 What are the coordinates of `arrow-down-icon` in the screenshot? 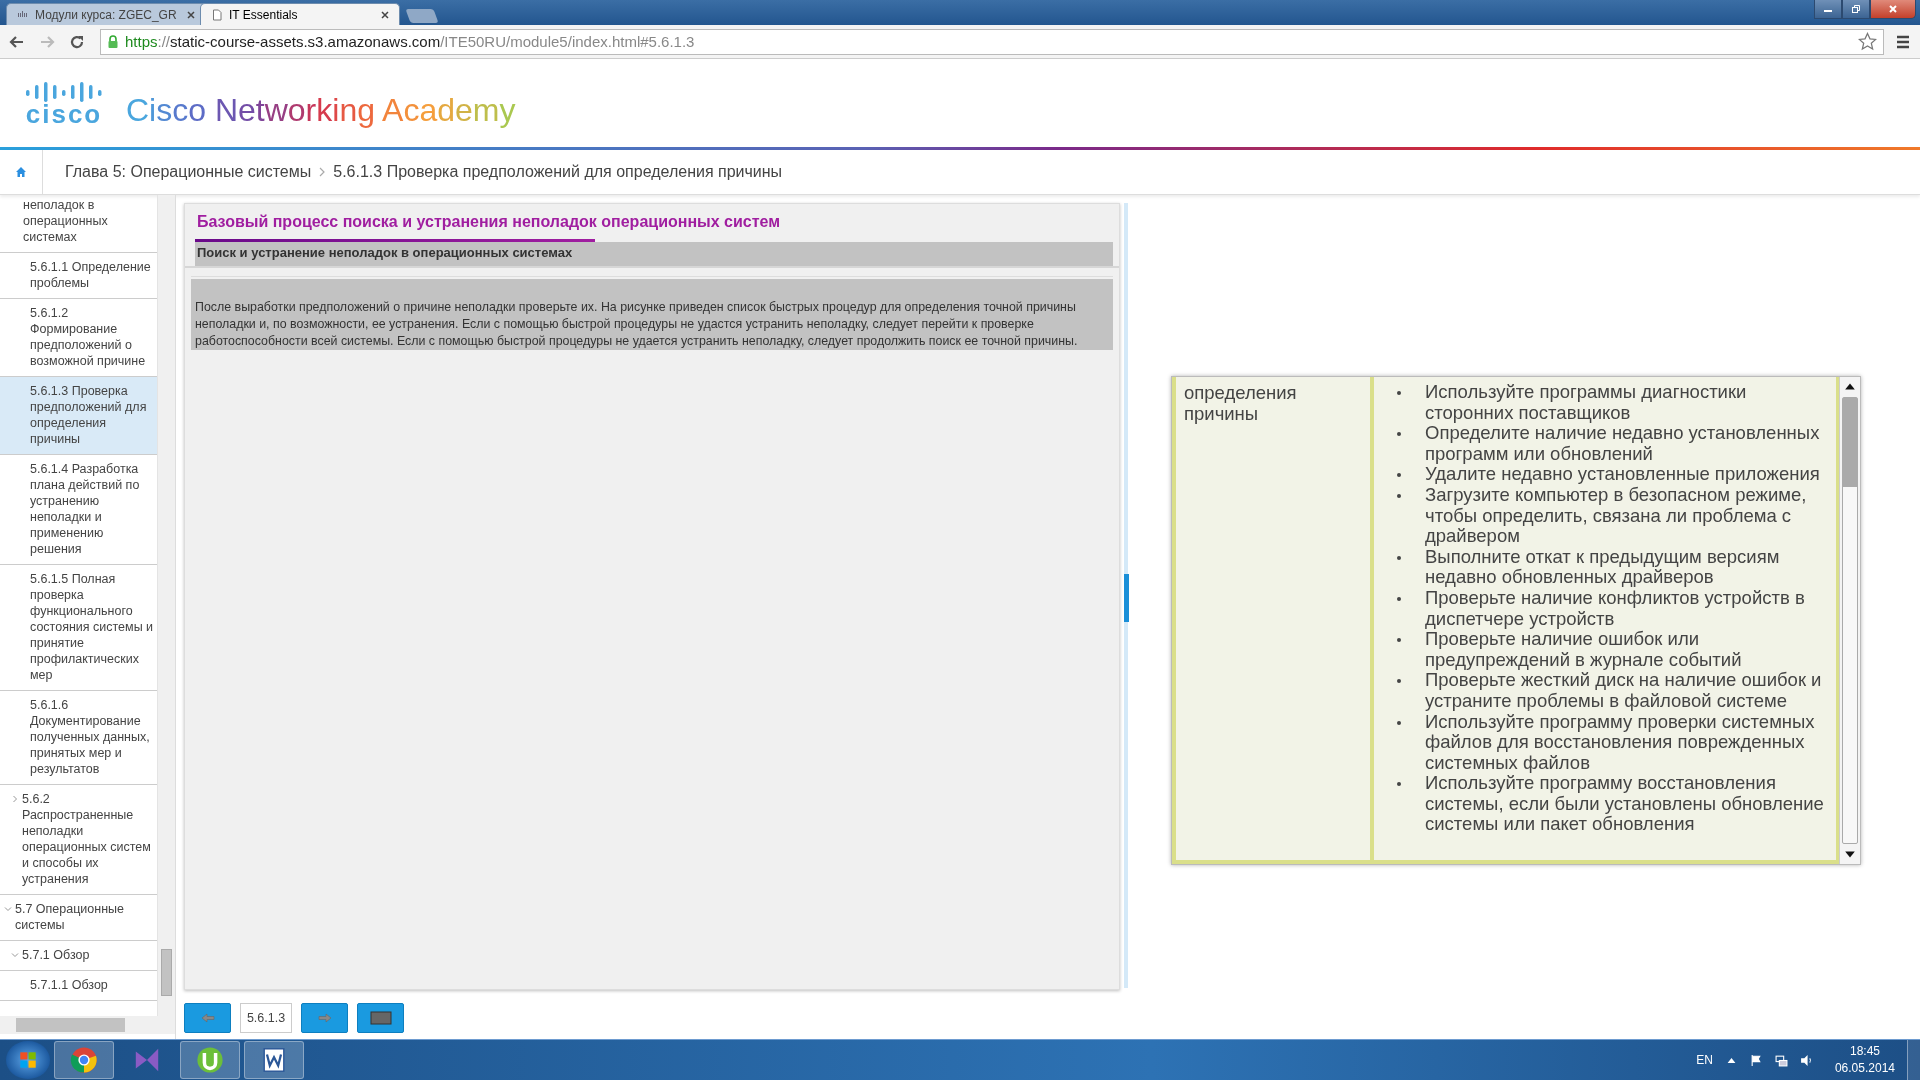 It's located at (1850, 855).